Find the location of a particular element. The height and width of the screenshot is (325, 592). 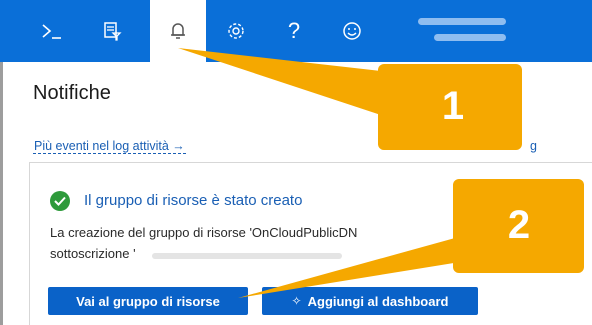

settings-gear-icon is located at coordinates (236, 31).